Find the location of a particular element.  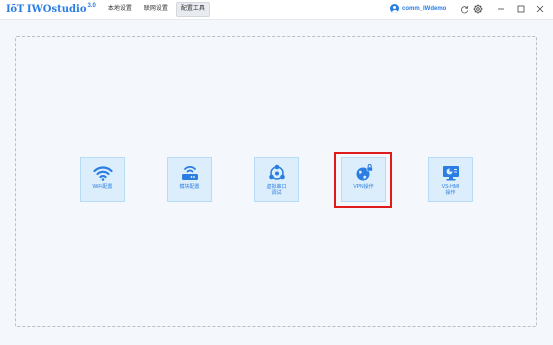

tile-vpn: VPN操作 is located at coordinates (363, 179).